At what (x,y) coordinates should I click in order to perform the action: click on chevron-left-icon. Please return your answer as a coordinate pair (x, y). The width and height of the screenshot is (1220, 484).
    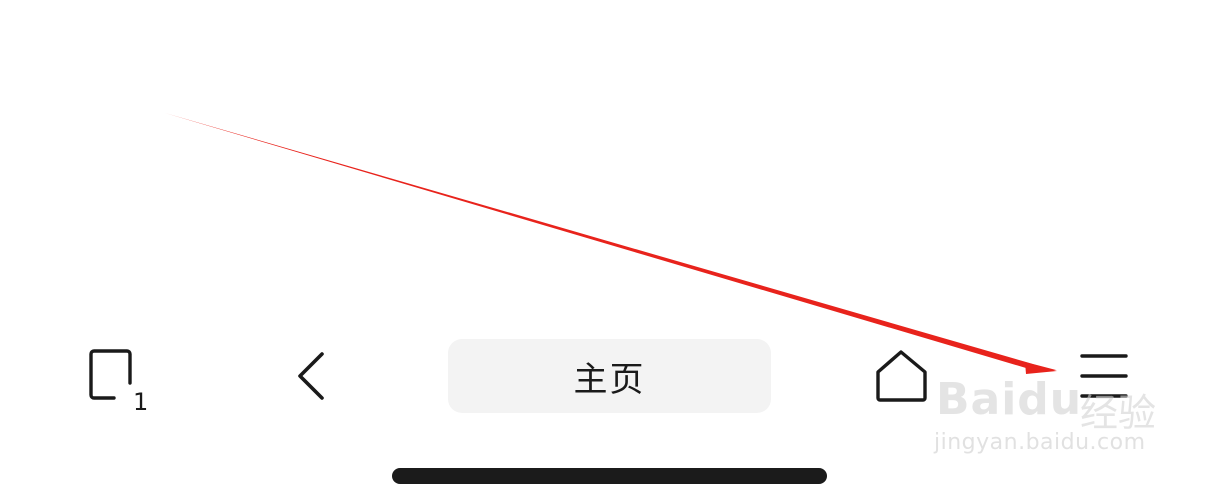
    Looking at the image, I should click on (311, 376).